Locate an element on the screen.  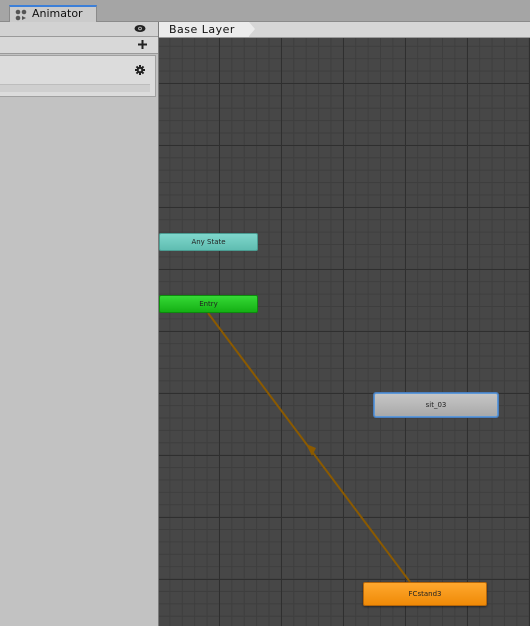
breadcrumb: Base Layer is located at coordinates (207, 29).